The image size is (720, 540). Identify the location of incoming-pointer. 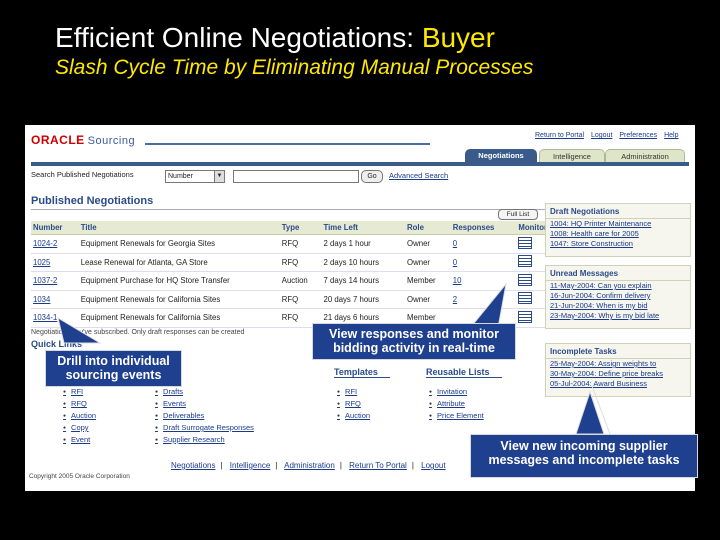
(590, 412).